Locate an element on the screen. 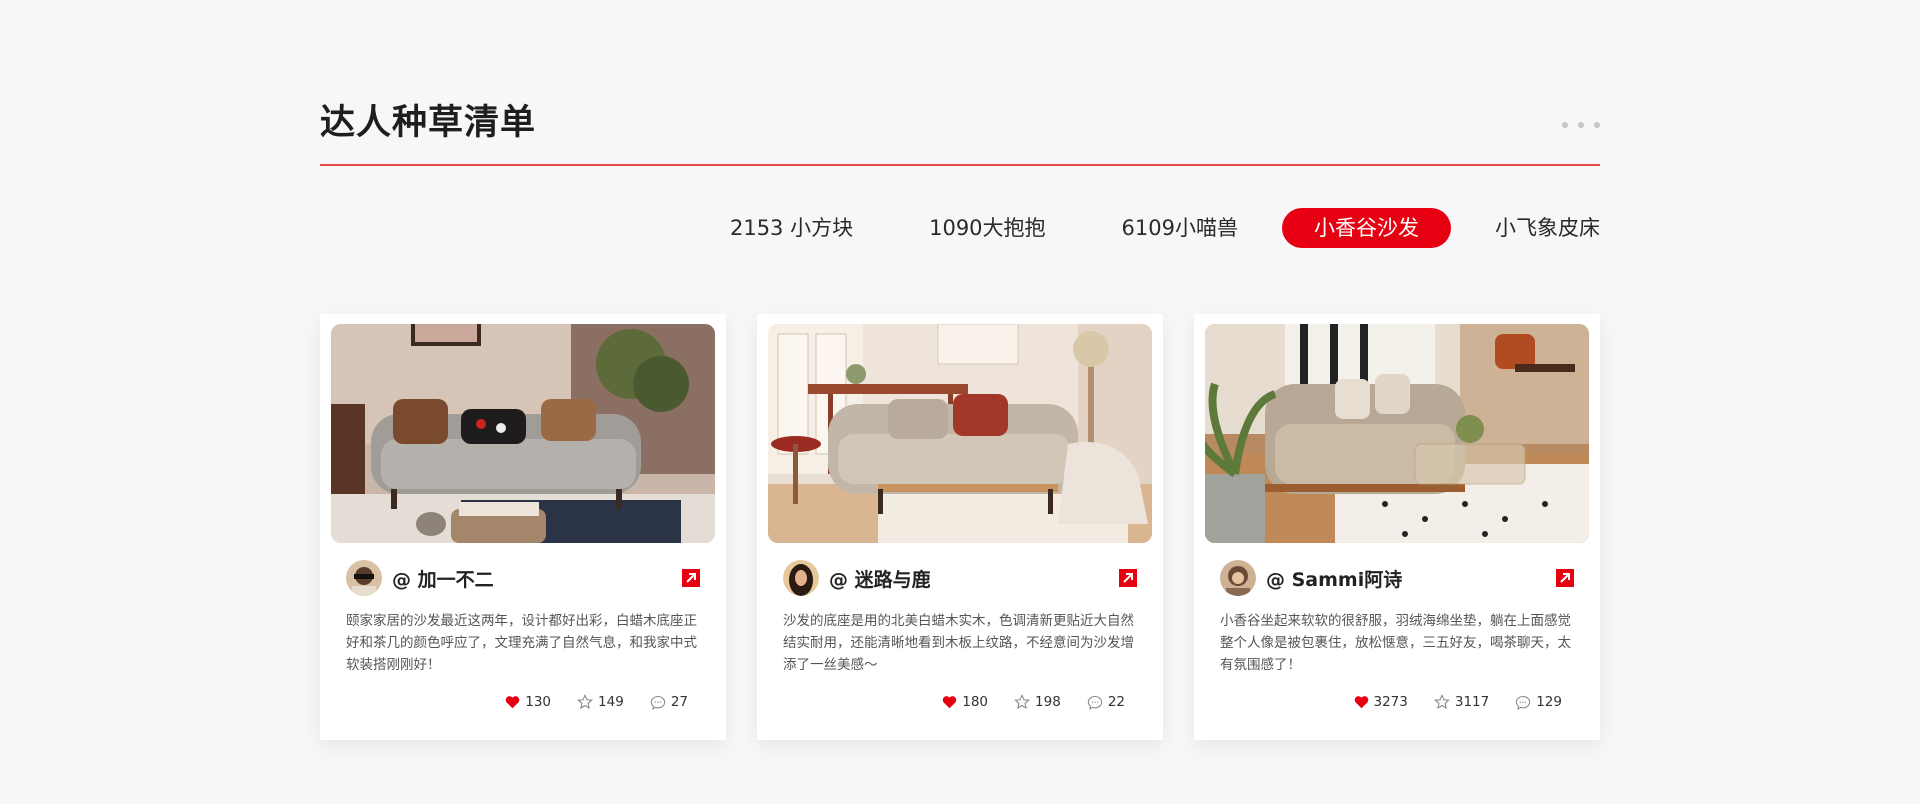  stats-row: 3273 3117 129 is located at coordinates (1458, 702).